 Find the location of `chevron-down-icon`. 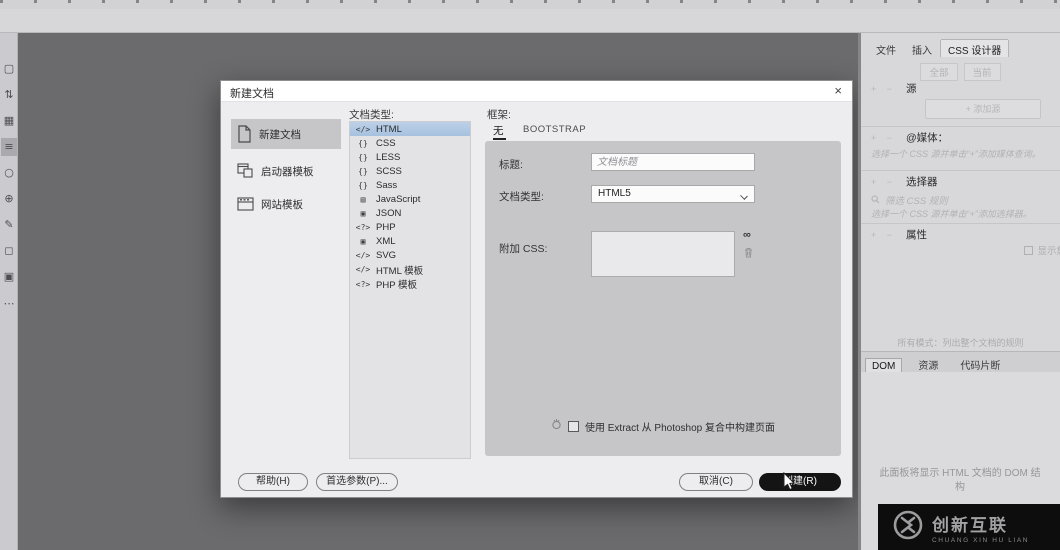

chevron-down-icon is located at coordinates (744, 196).